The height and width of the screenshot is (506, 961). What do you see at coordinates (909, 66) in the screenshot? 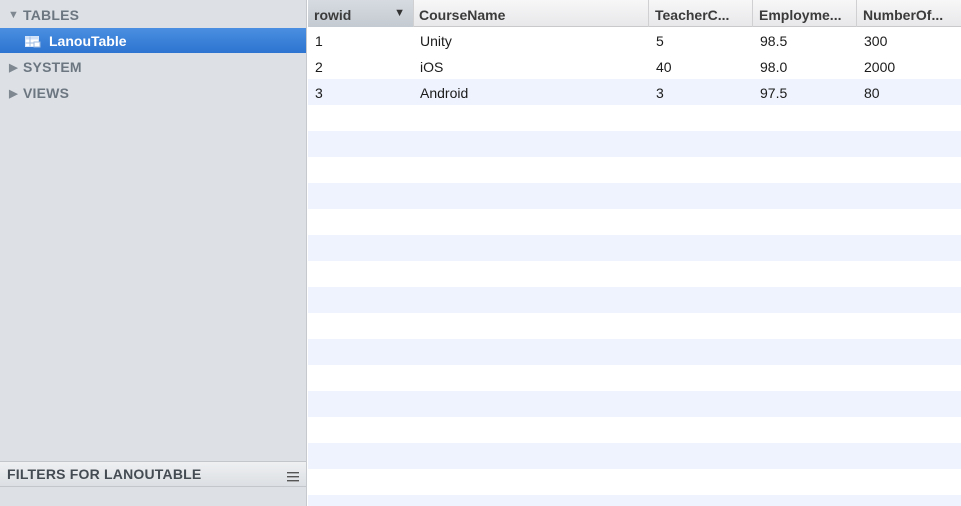
I see `cell-numberof: 2000` at bounding box center [909, 66].